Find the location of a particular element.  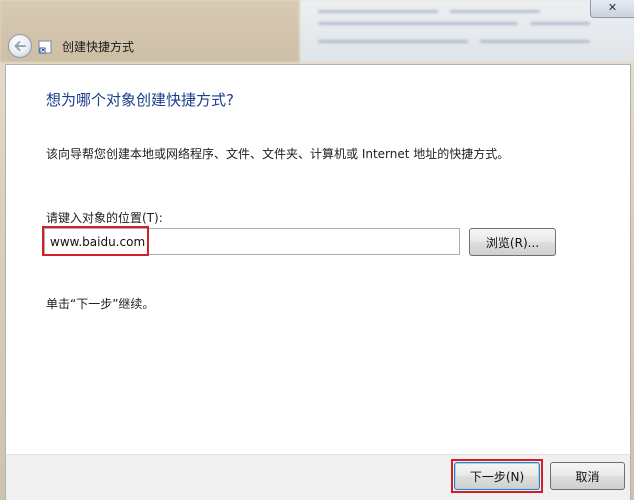

title-bar: 创建快捷方式 is located at coordinates (317, 45).